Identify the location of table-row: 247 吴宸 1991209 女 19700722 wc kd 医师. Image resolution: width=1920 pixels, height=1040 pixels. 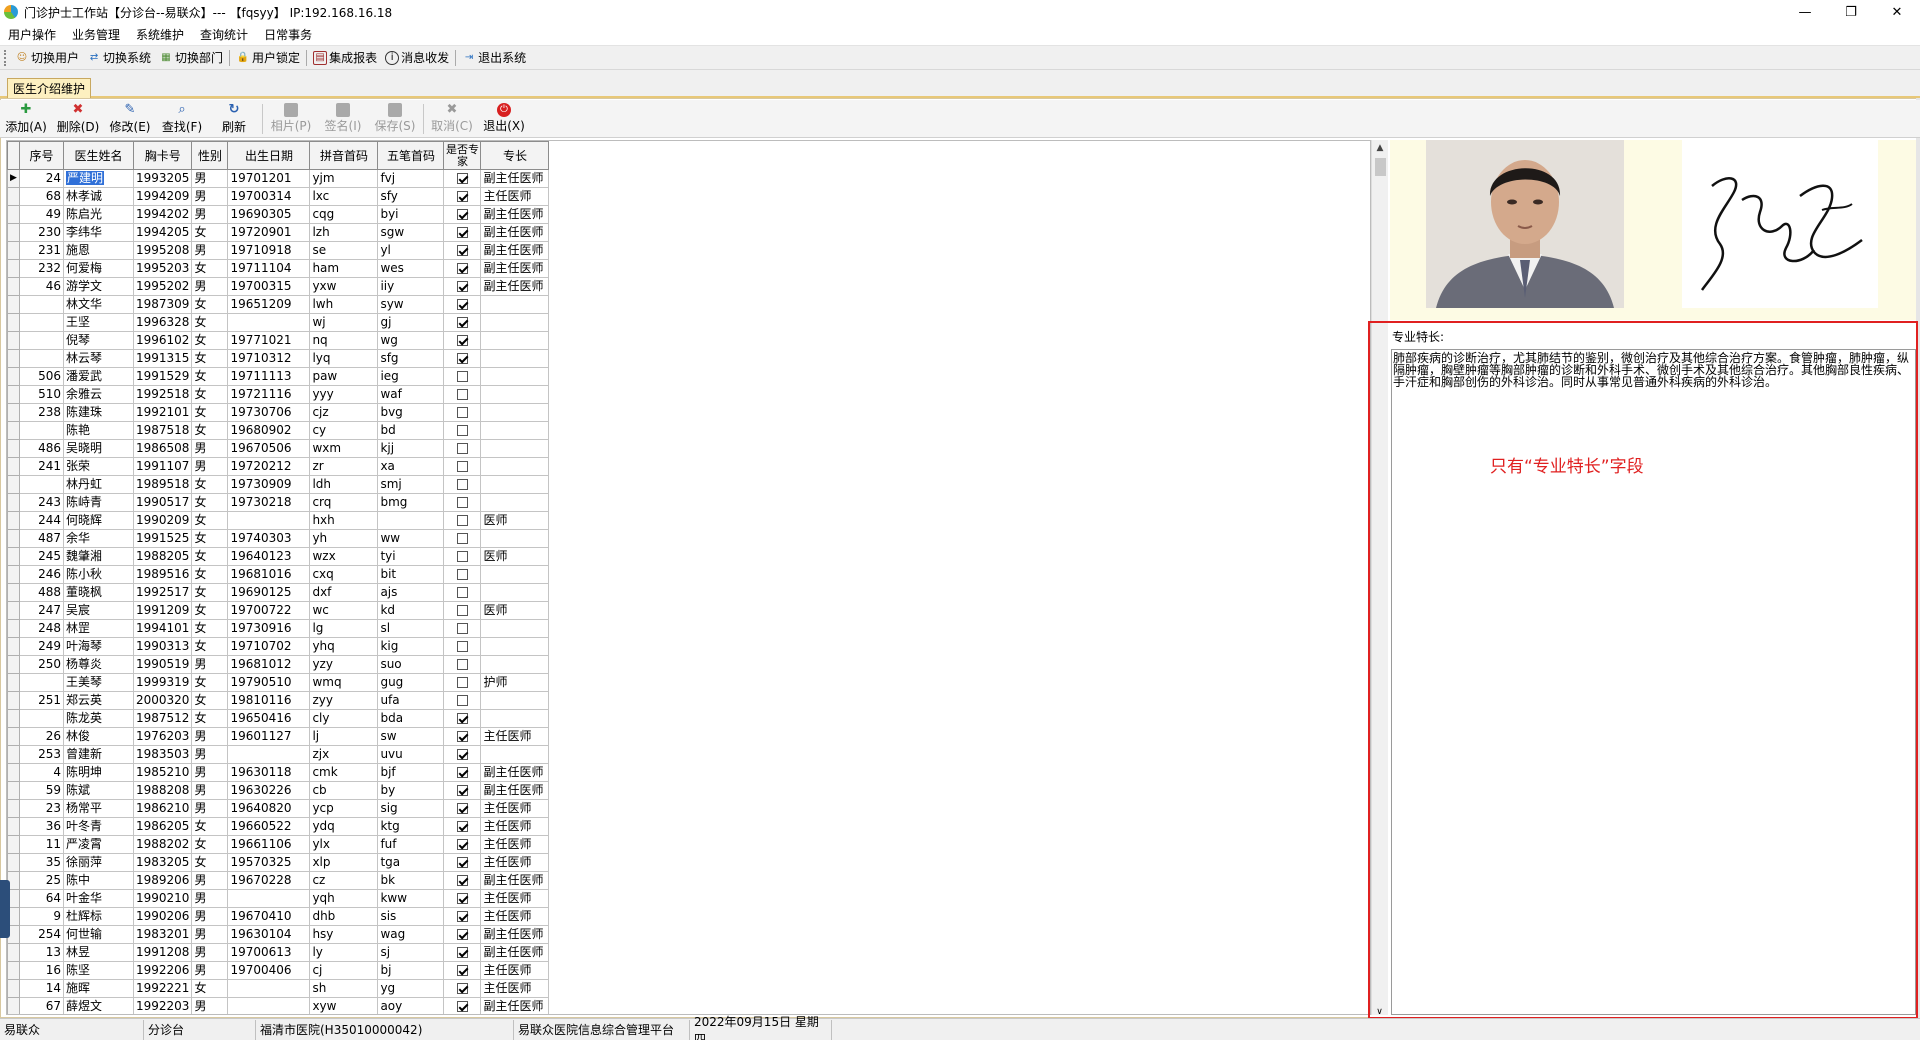
(278, 610).